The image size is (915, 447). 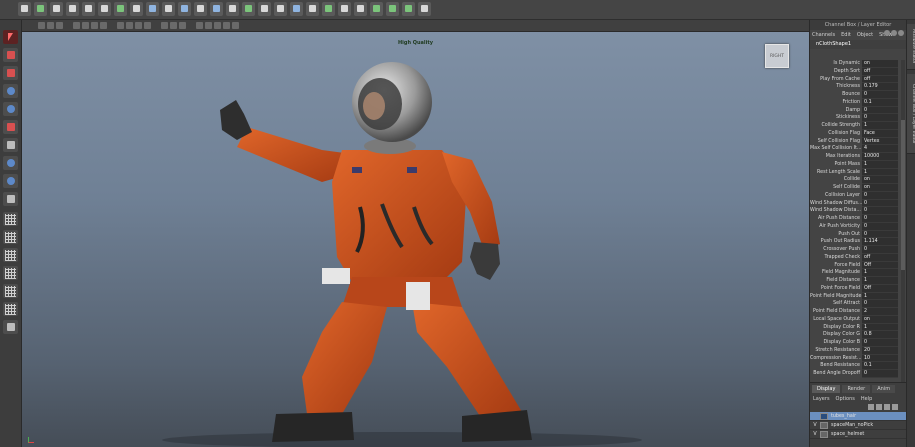 What do you see at coordinates (858, 234) in the screenshot?
I see `attribute-row: Push Out 0` at bounding box center [858, 234].